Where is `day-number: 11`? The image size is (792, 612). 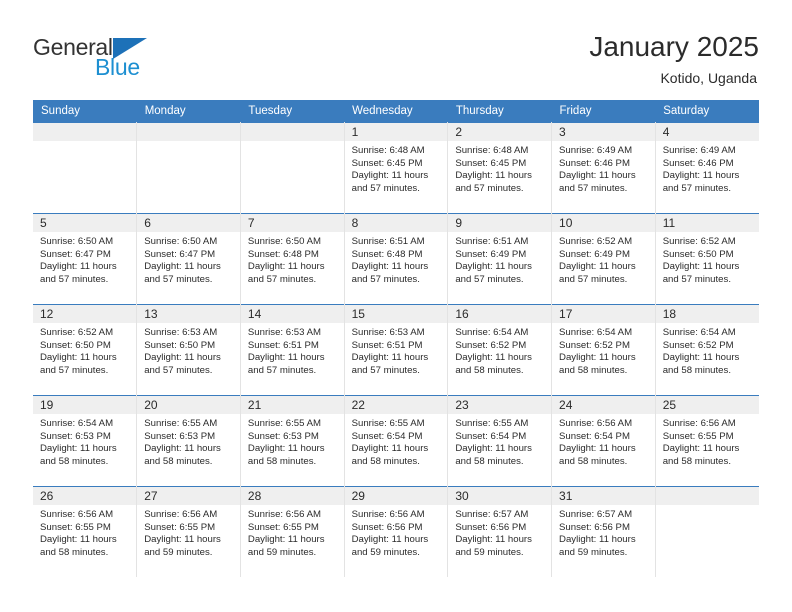
day-number: 11 is located at coordinates (707, 223).